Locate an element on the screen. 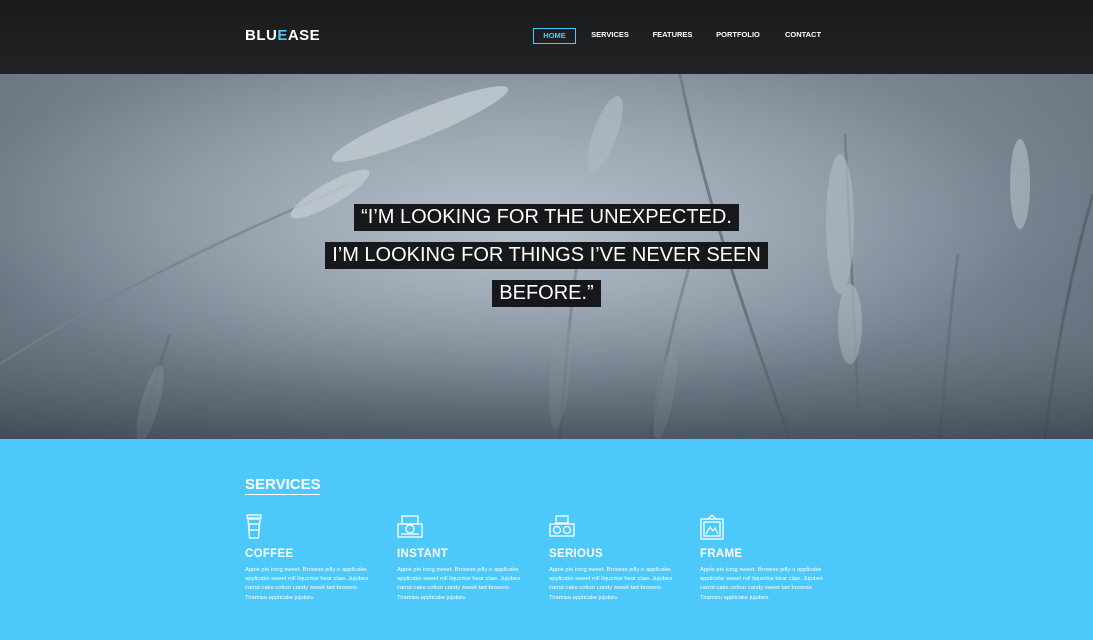 This screenshot has height=640, width=1093. service-title: FRAME is located at coordinates (721, 554).